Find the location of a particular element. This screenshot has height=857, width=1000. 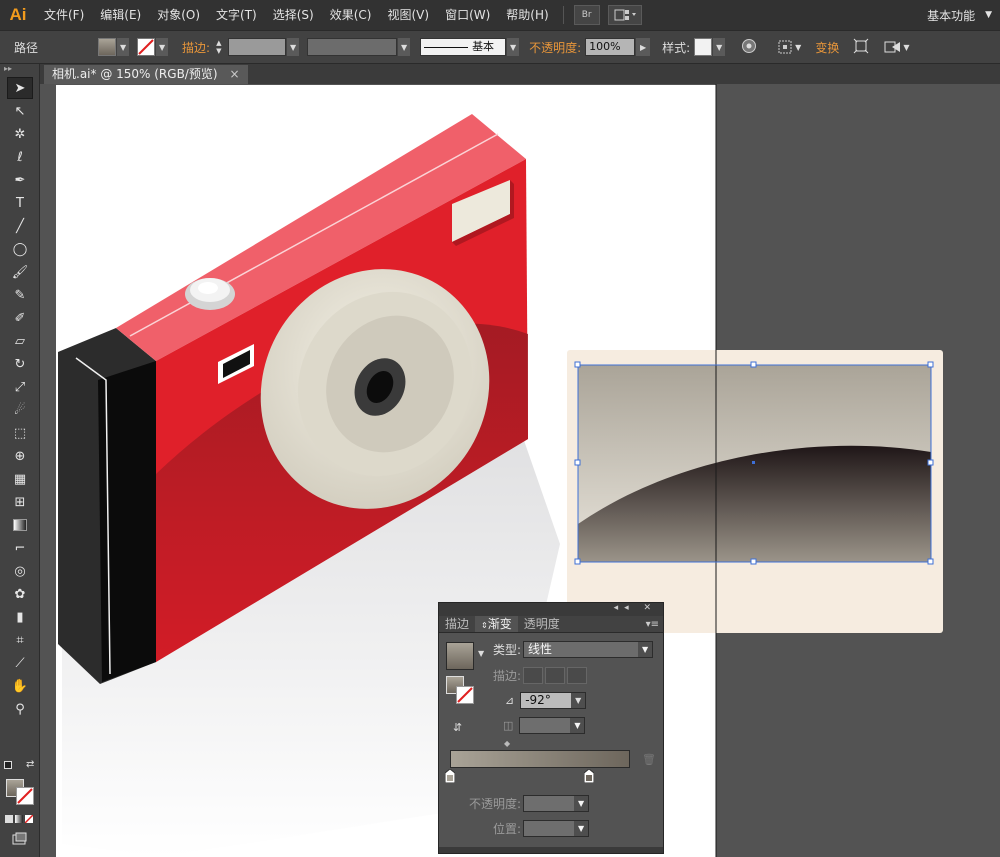

gradient-slider is located at coordinates (540, 759).